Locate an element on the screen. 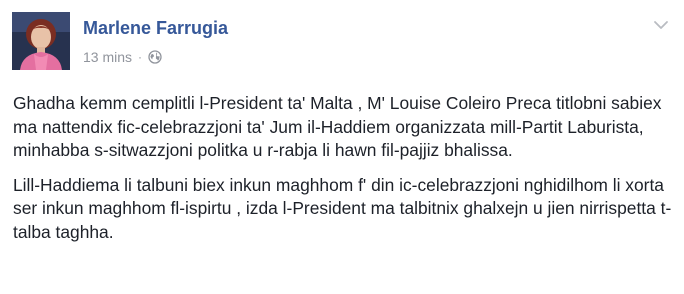  author-name-link: Marlene Farrugia is located at coordinates (155, 28).